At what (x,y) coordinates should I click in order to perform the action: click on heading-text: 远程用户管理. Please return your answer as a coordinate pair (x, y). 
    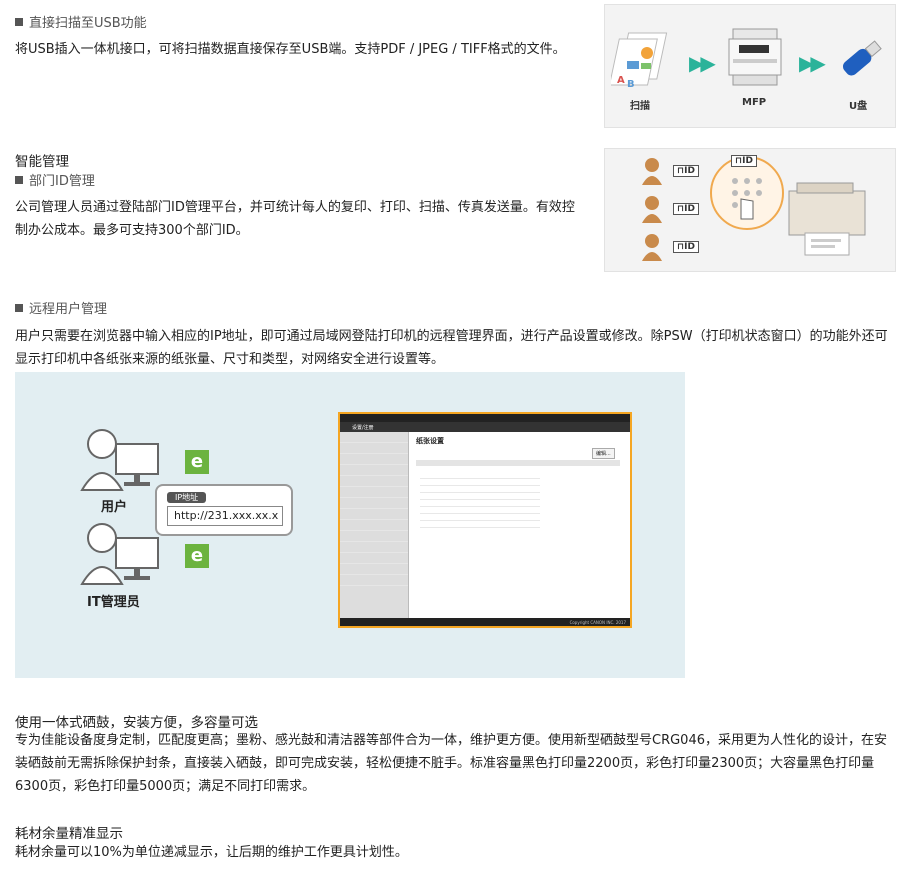
    Looking at the image, I should click on (68, 309).